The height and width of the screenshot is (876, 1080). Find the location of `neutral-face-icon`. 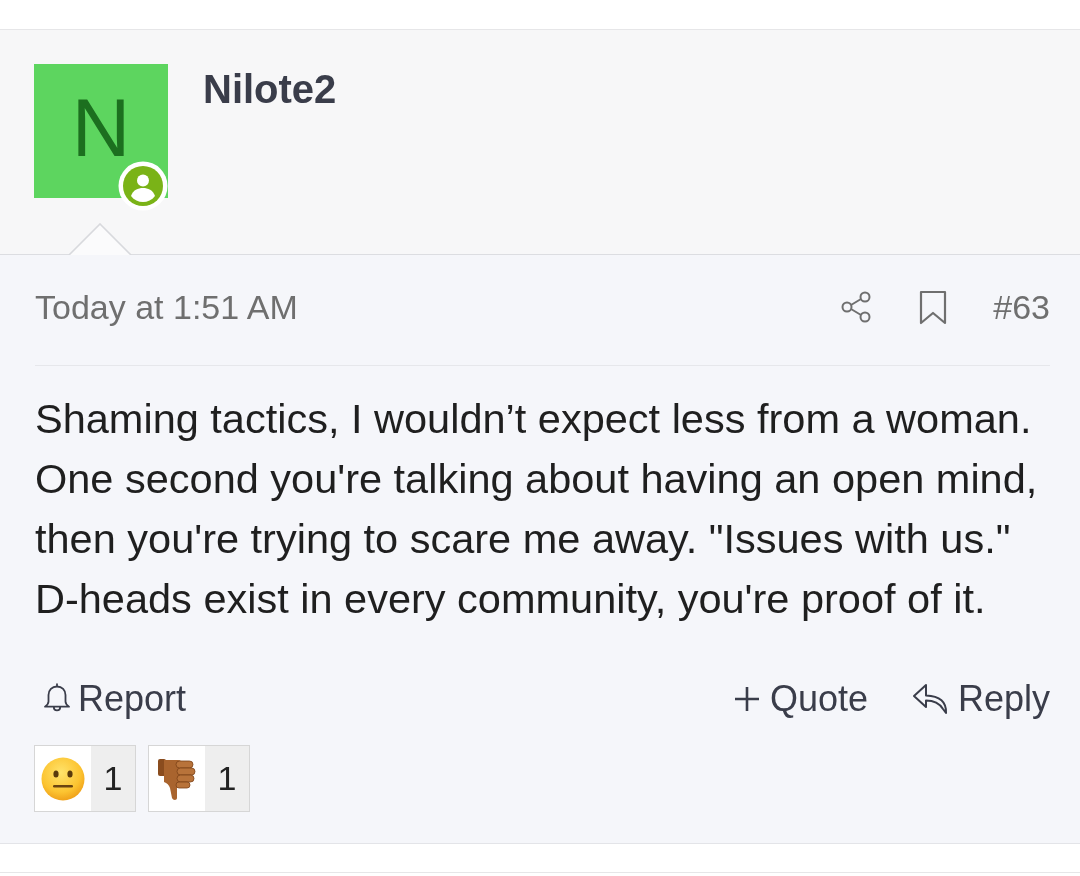

neutral-face-icon is located at coordinates (63, 778).